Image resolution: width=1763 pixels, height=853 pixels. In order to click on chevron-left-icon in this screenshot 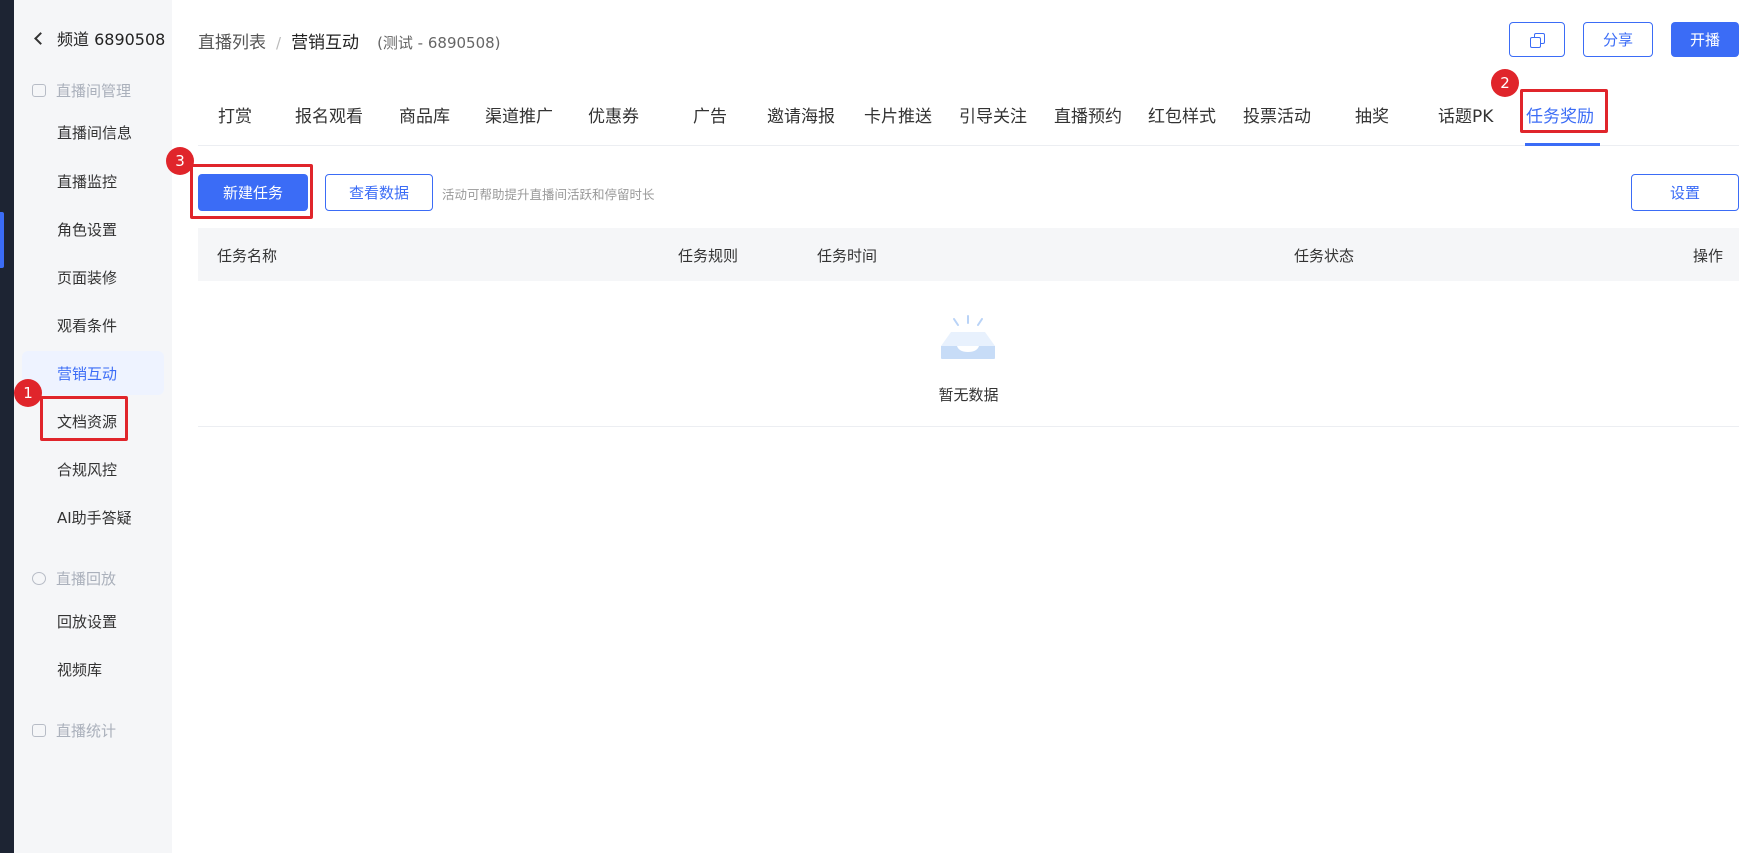, I will do `click(40, 38)`.